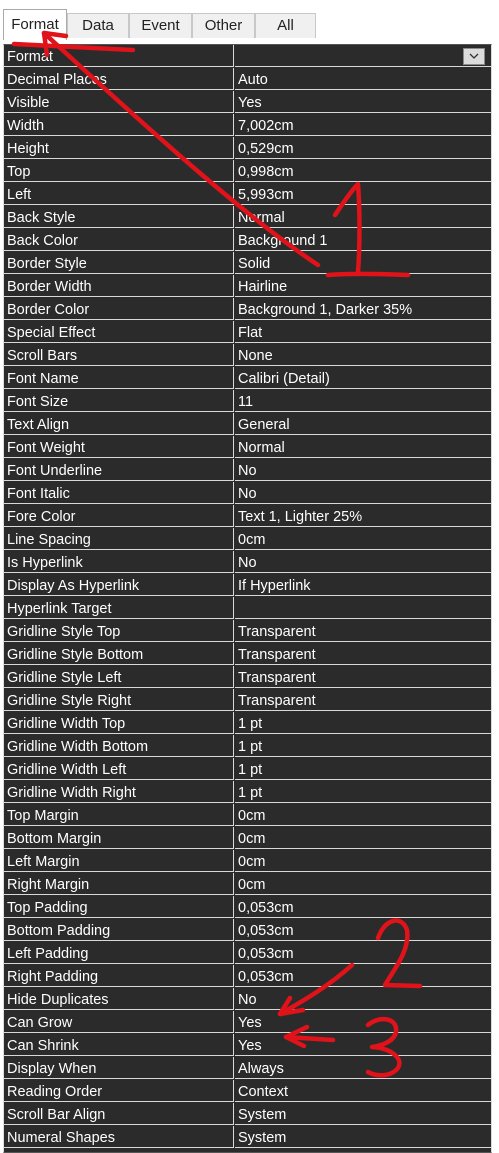  I want to click on property-row: Border Width Hairline, so click(247, 286).